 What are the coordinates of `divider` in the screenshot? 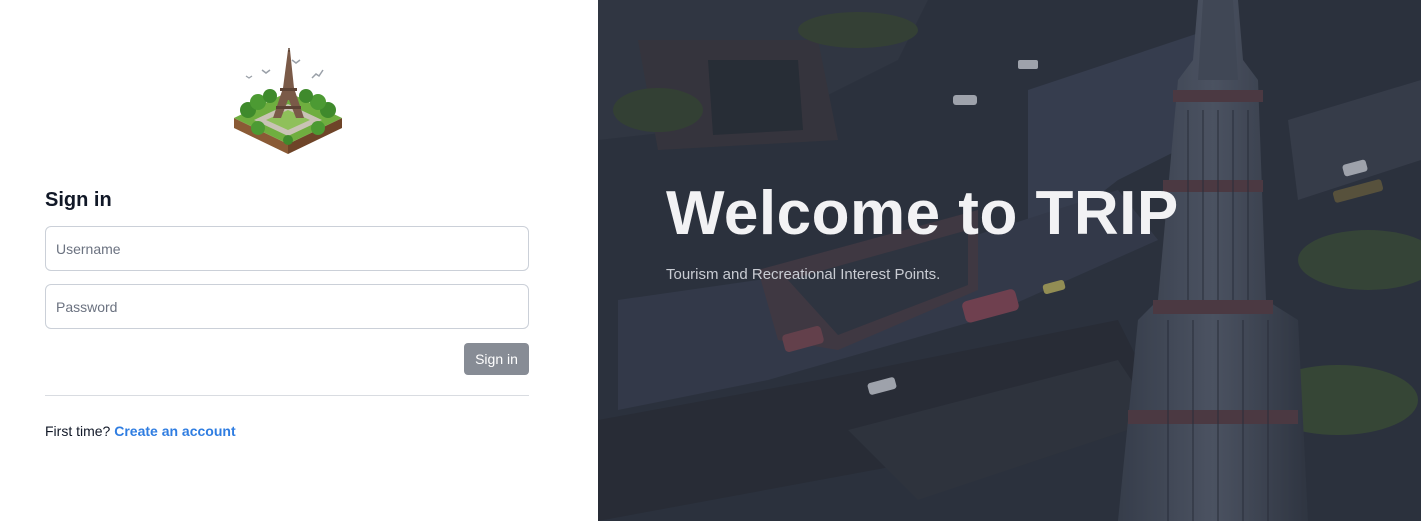 It's located at (287, 395).